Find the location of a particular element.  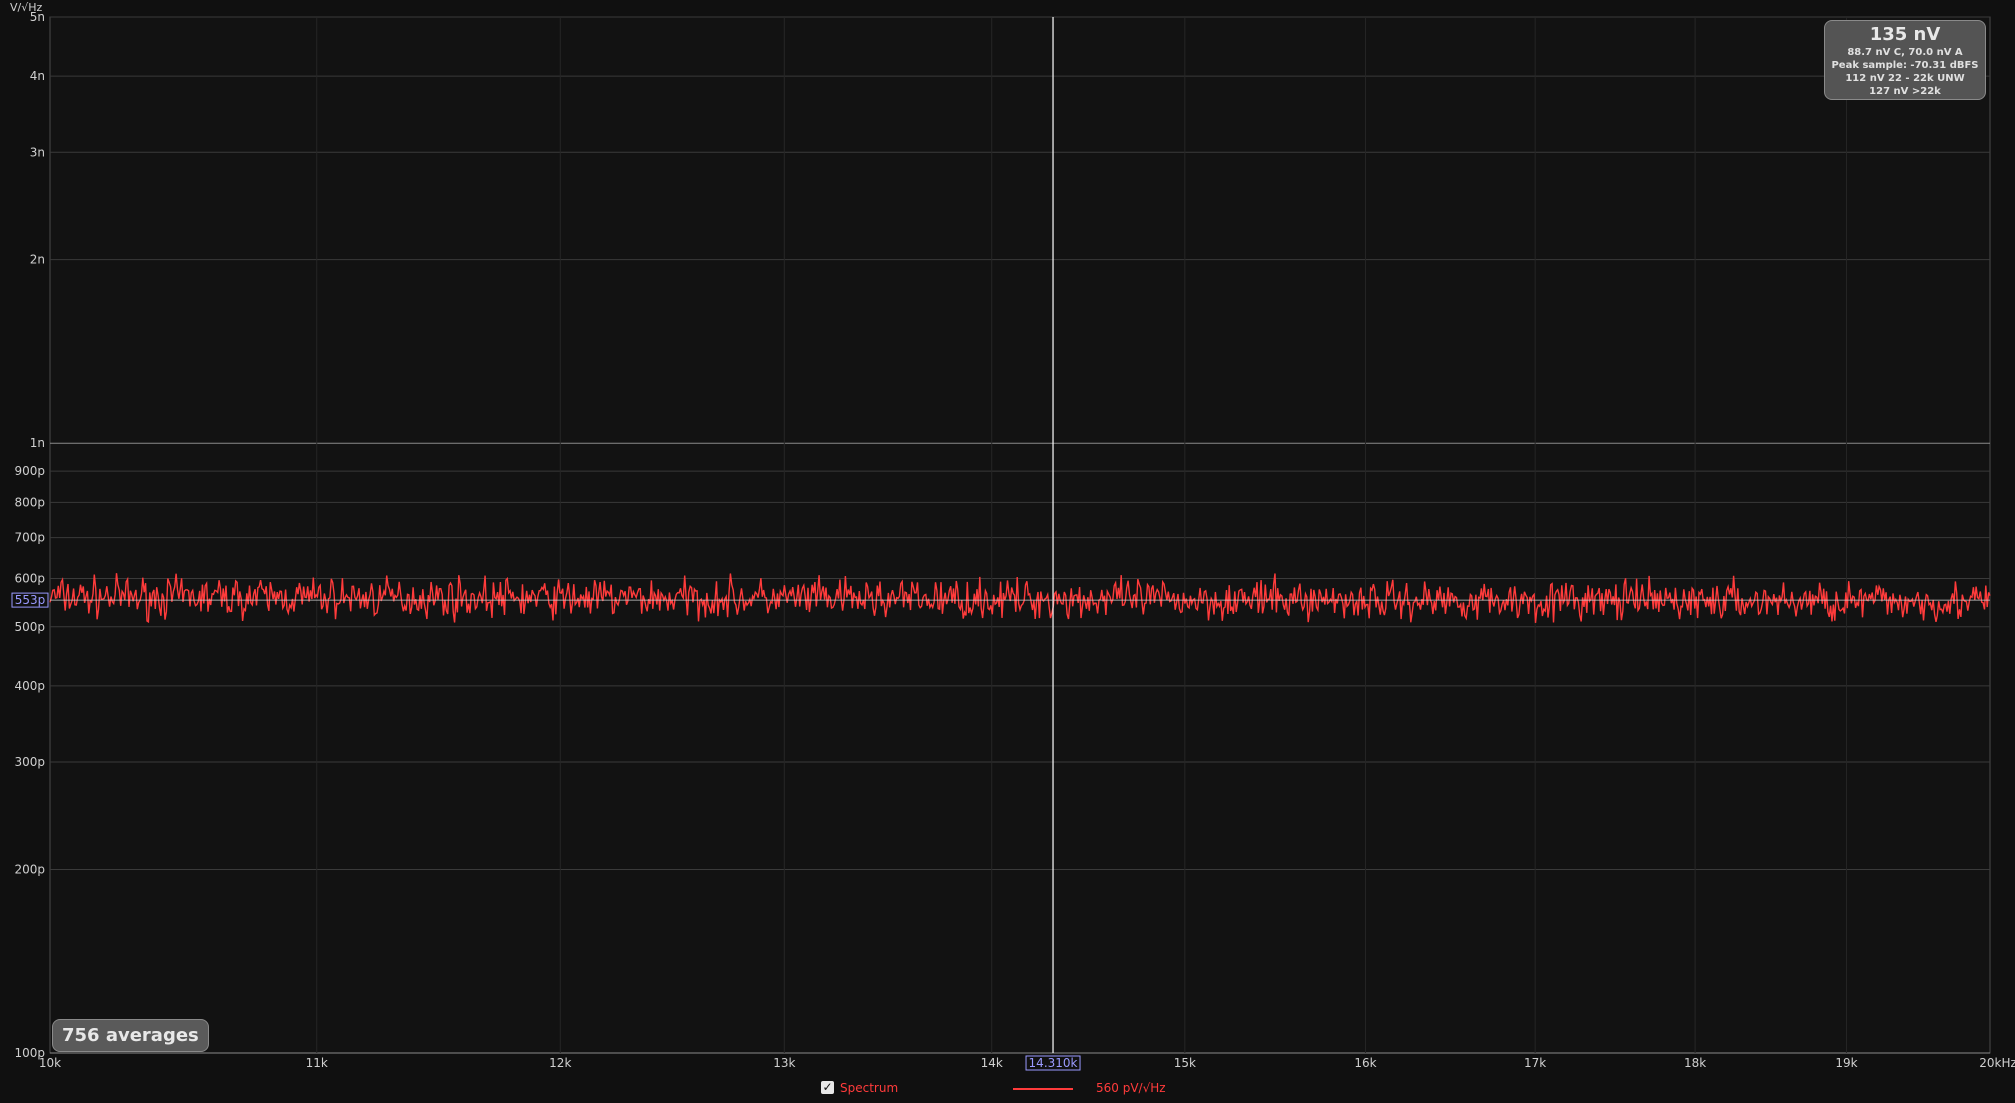

cursor-x-label: 14.310k is located at coordinates (1053, 1063).